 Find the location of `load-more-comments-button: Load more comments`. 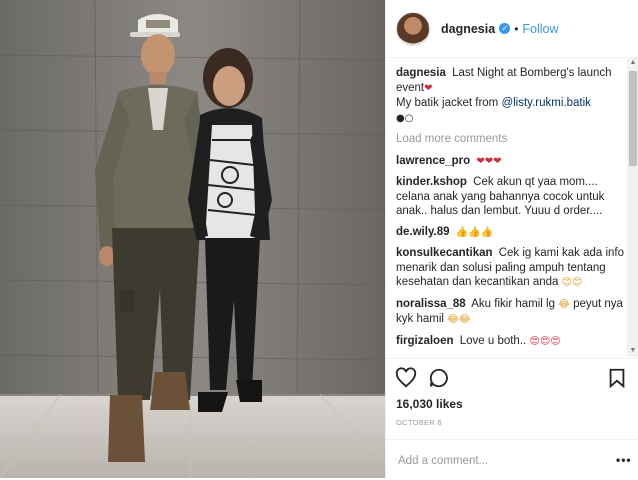

load-more-comments-button: Load more comments is located at coordinates (510, 139).